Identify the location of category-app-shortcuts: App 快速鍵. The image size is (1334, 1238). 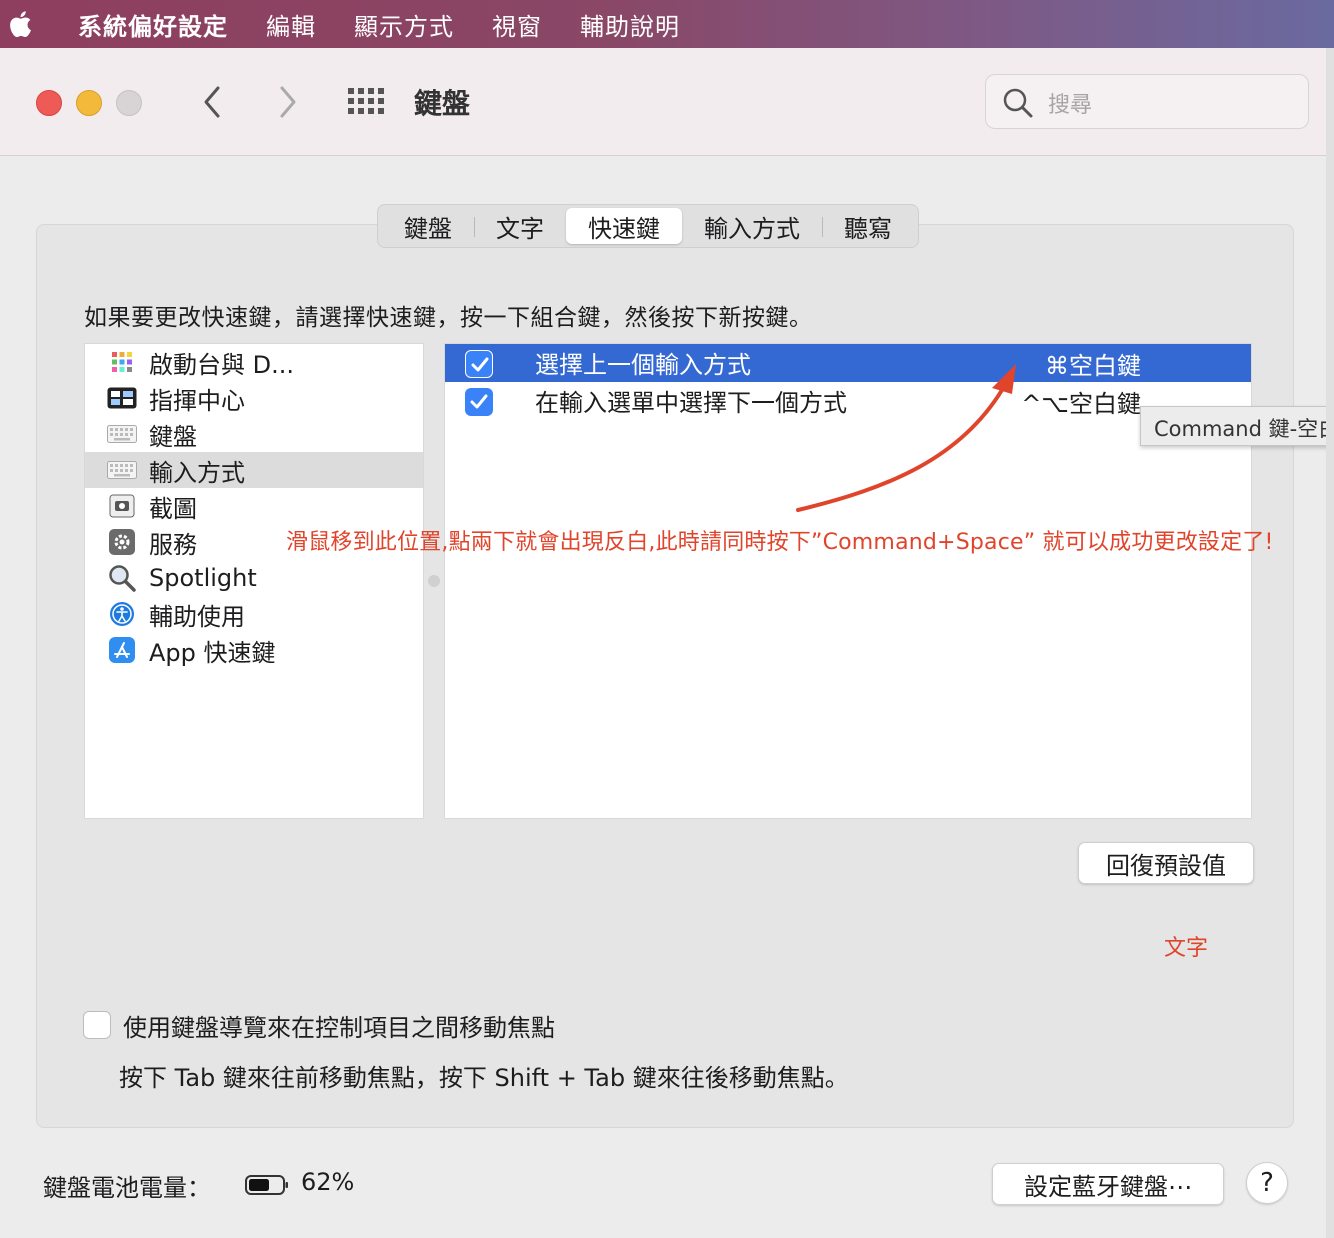
(254, 650).